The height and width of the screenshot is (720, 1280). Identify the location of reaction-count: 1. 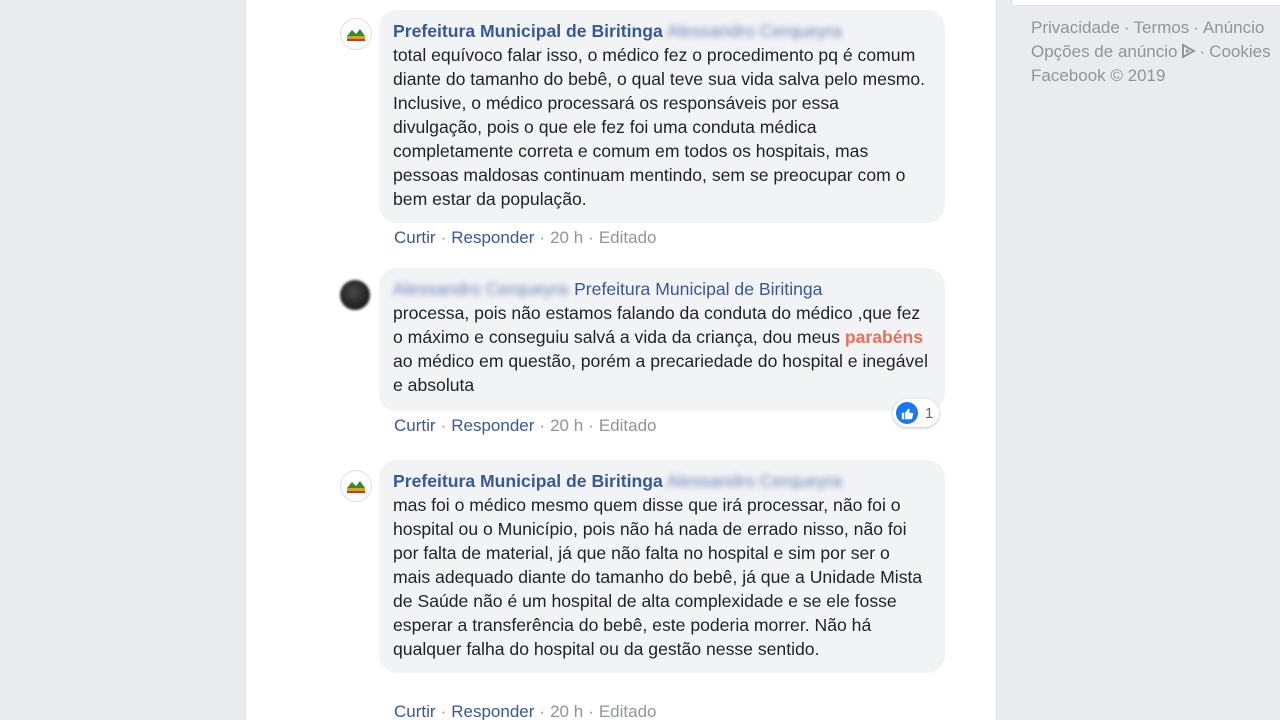
(929, 413).